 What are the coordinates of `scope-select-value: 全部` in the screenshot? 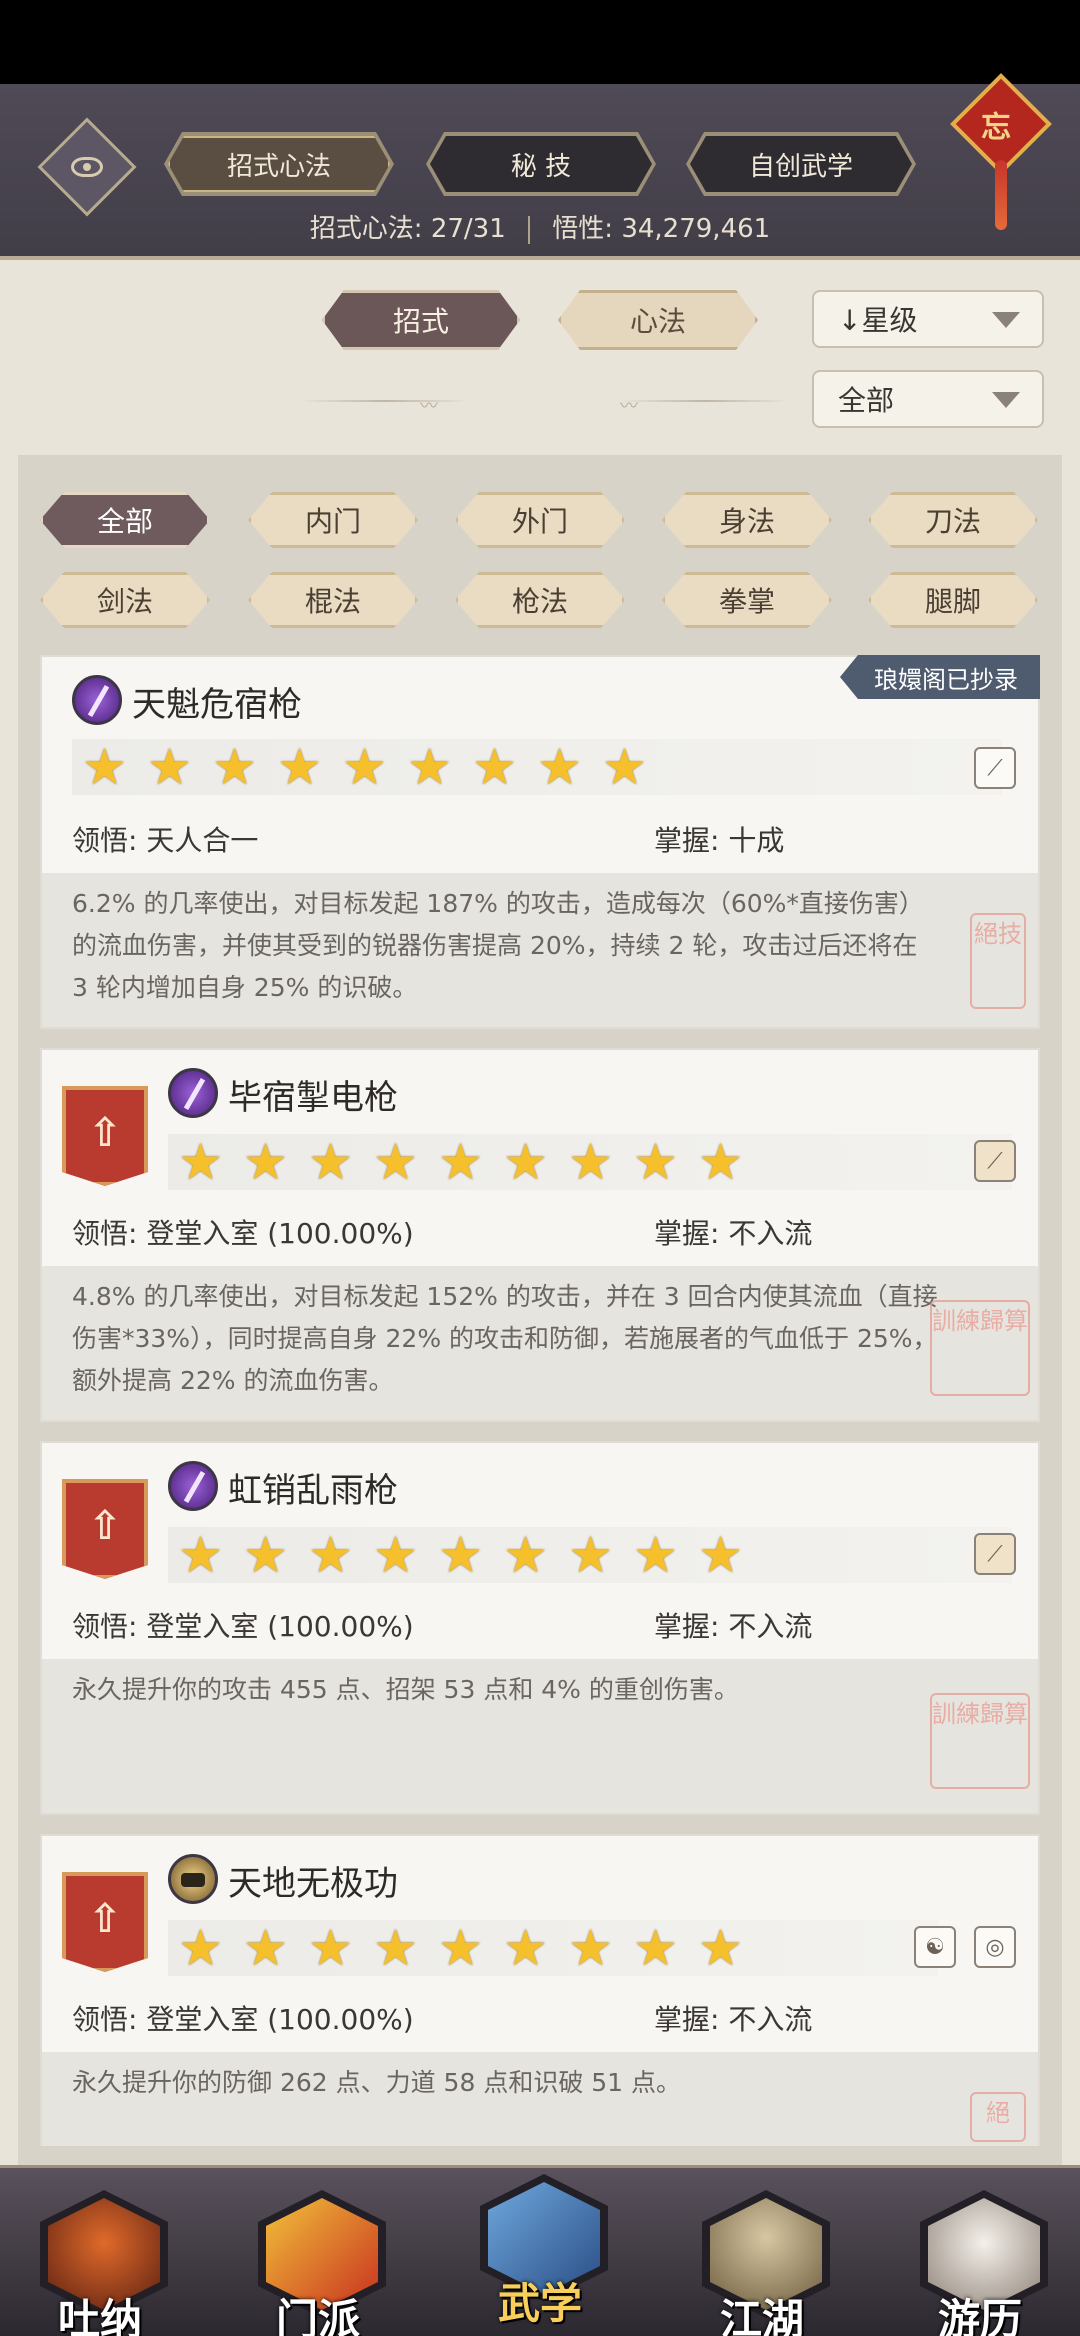 It's located at (866, 400).